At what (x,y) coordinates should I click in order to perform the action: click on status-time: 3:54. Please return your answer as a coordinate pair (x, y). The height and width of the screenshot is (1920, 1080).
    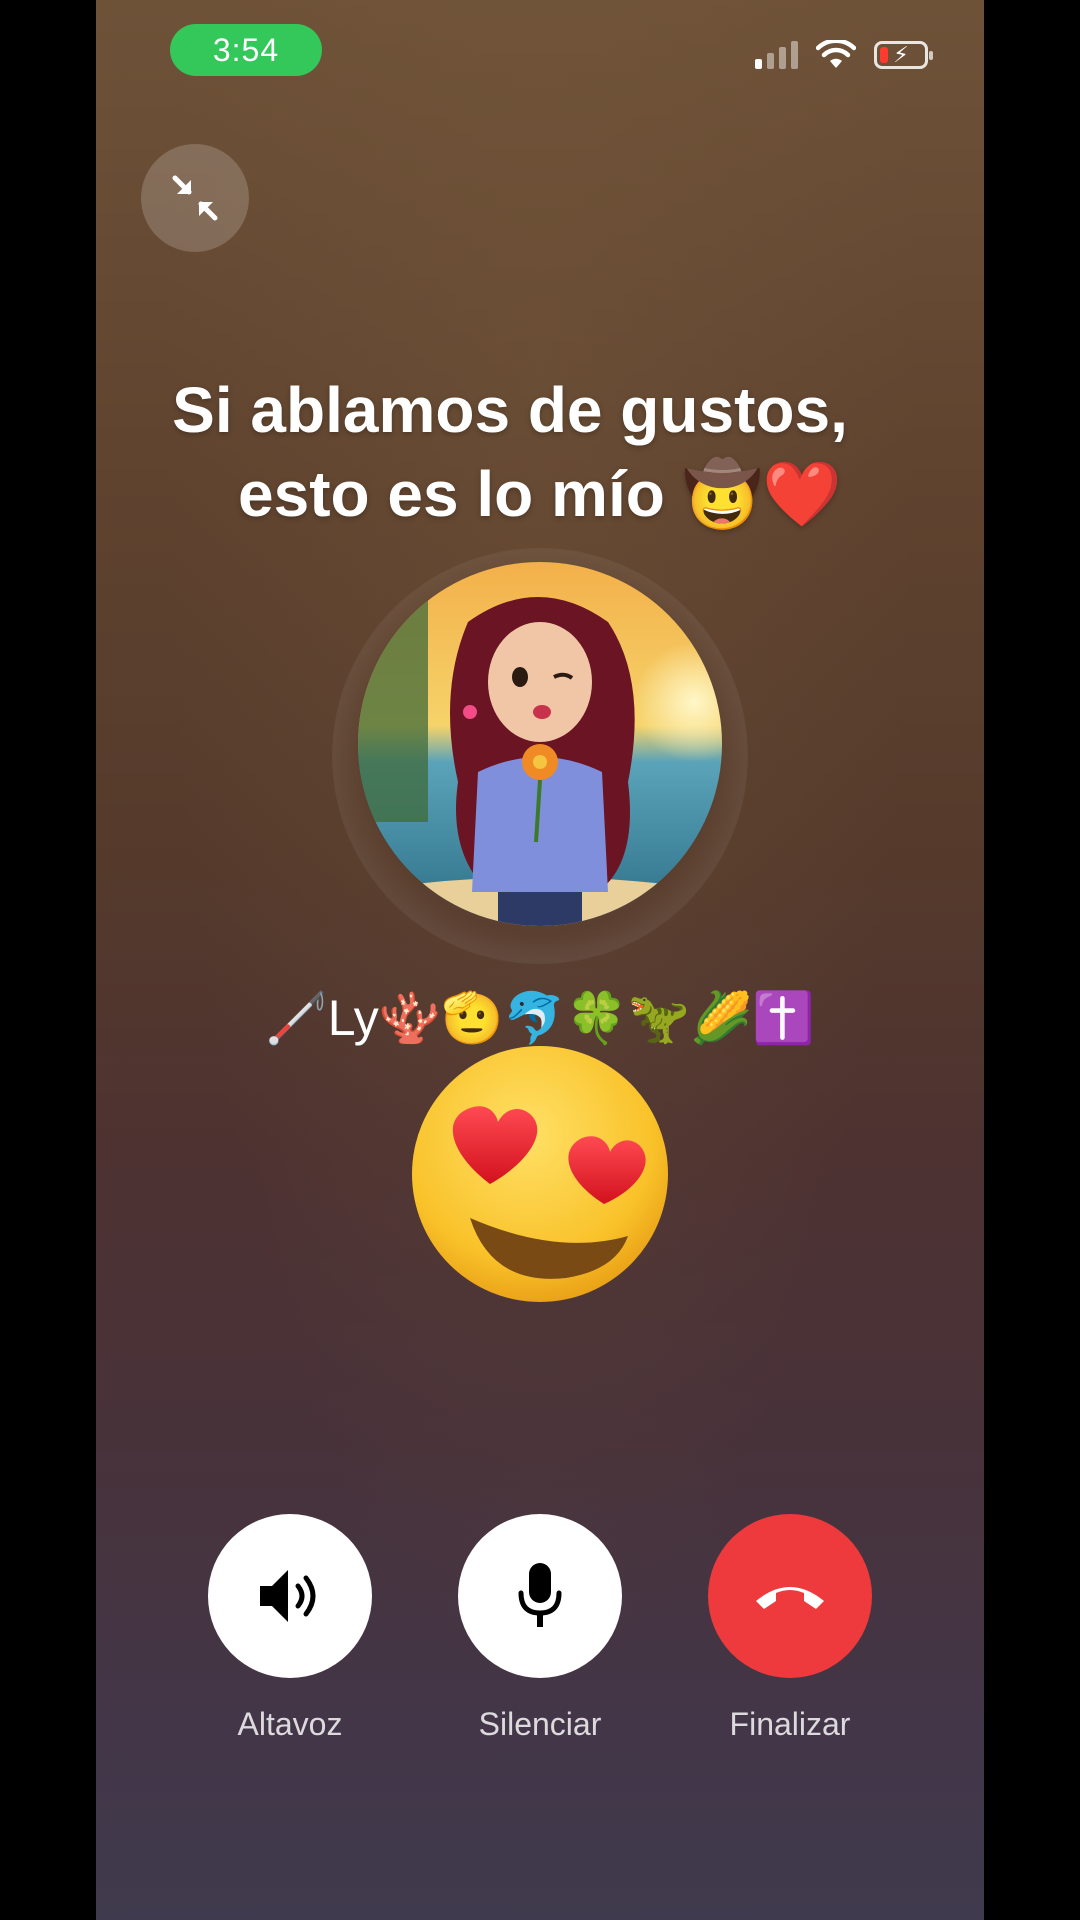
    Looking at the image, I should click on (246, 50).